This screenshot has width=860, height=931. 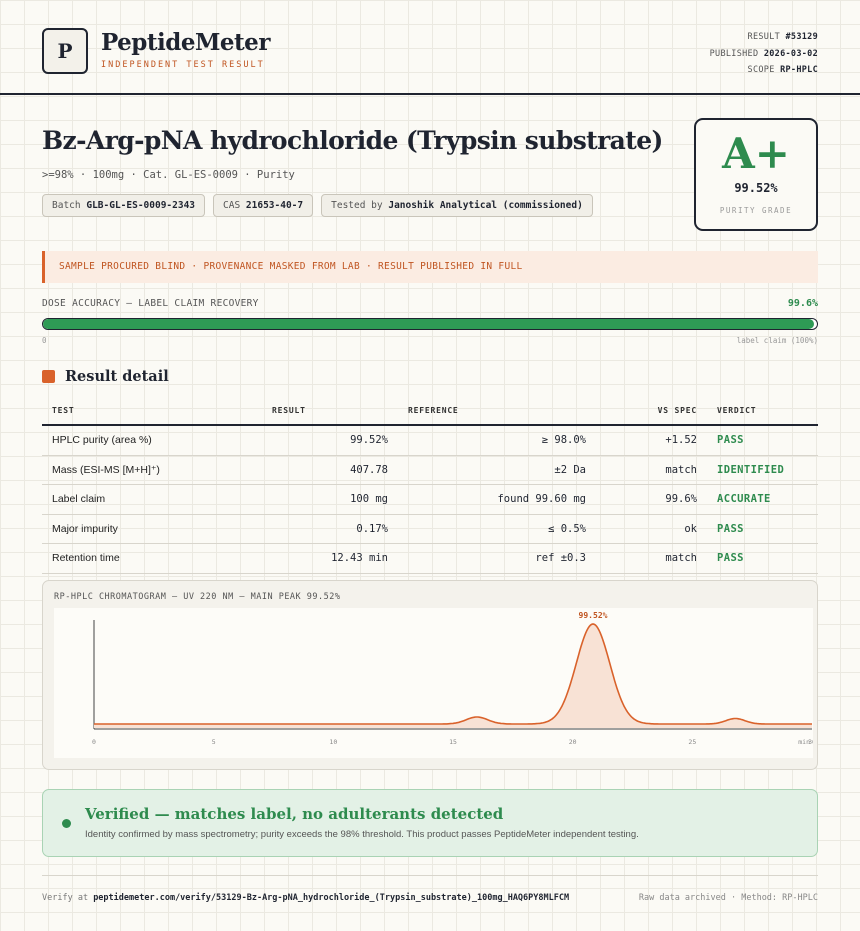 I want to click on row-test: Label claim, so click(x=152, y=499).